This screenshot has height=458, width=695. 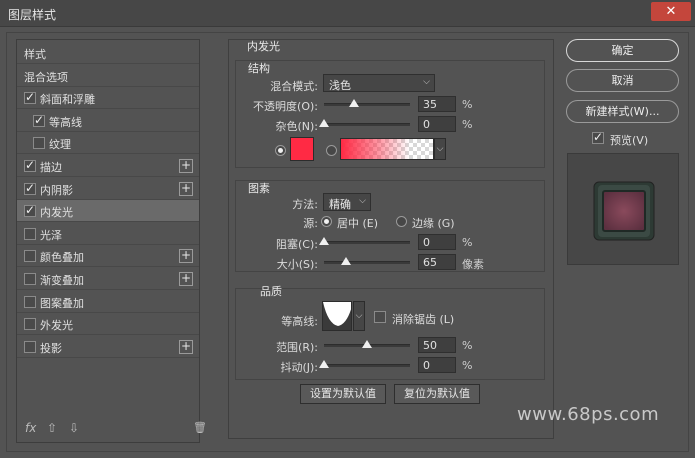 I want to click on noise-unit: %, so click(x=467, y=124).